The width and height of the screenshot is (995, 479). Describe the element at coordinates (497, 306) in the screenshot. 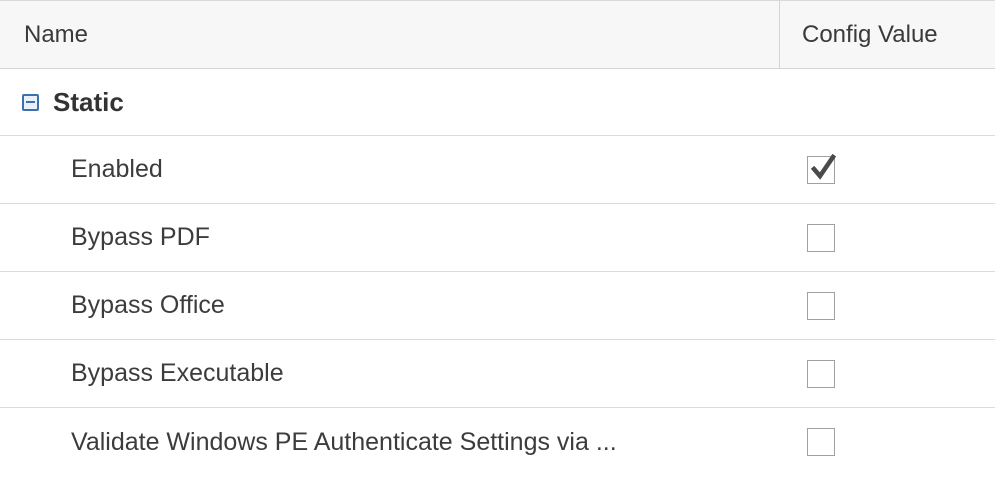

I see `table-row: Bypass Office` at that location.